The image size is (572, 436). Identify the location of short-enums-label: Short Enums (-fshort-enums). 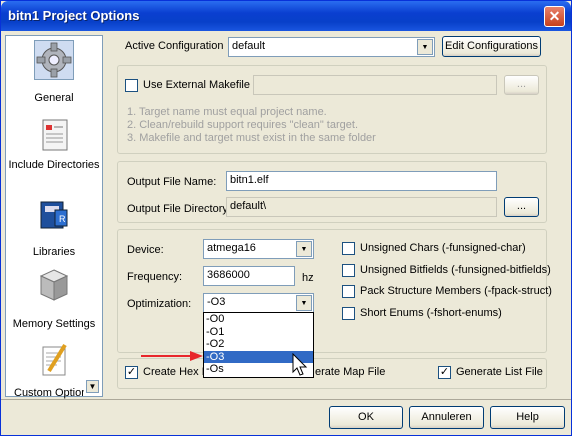
(431, 313).